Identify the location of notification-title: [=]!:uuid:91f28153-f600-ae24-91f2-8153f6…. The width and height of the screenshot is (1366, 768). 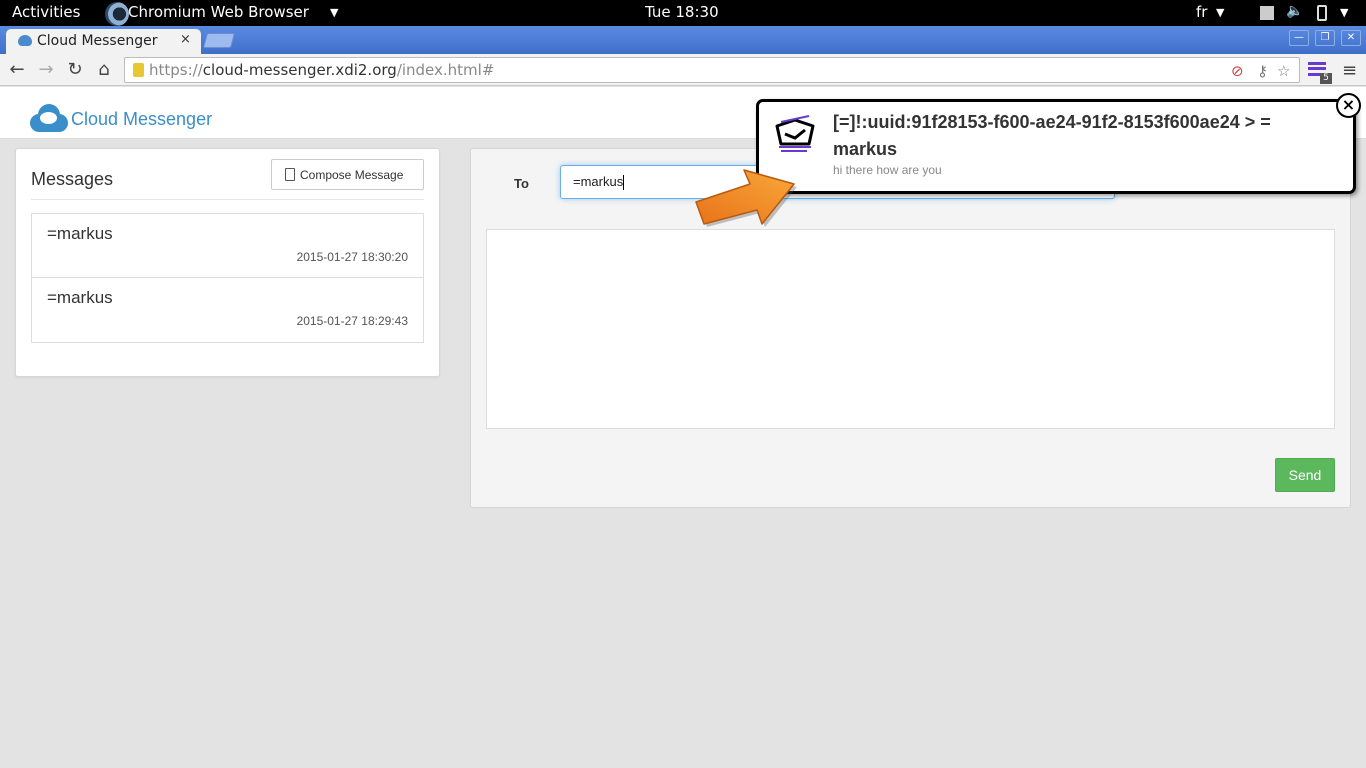
(1052, 135).